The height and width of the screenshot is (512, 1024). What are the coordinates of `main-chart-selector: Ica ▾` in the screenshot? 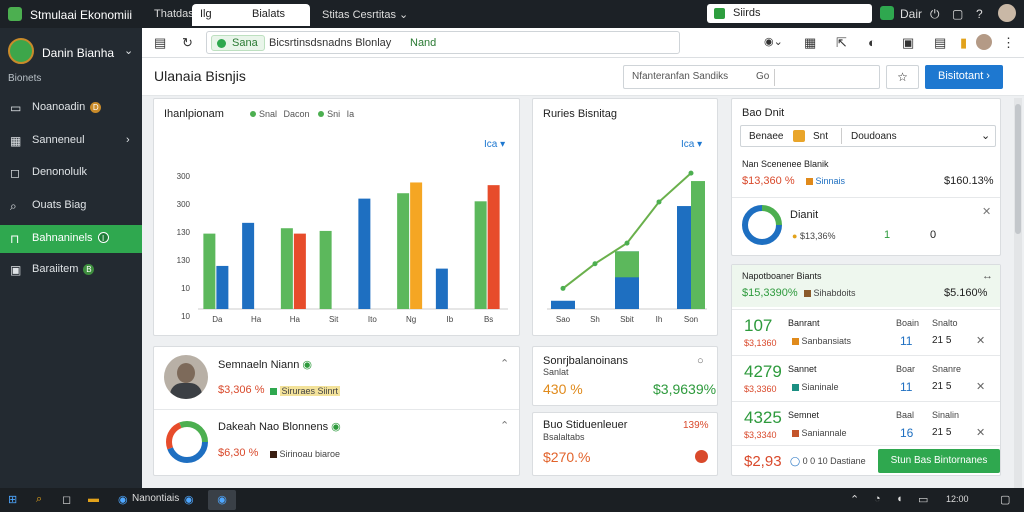 It's located at (494, 144).